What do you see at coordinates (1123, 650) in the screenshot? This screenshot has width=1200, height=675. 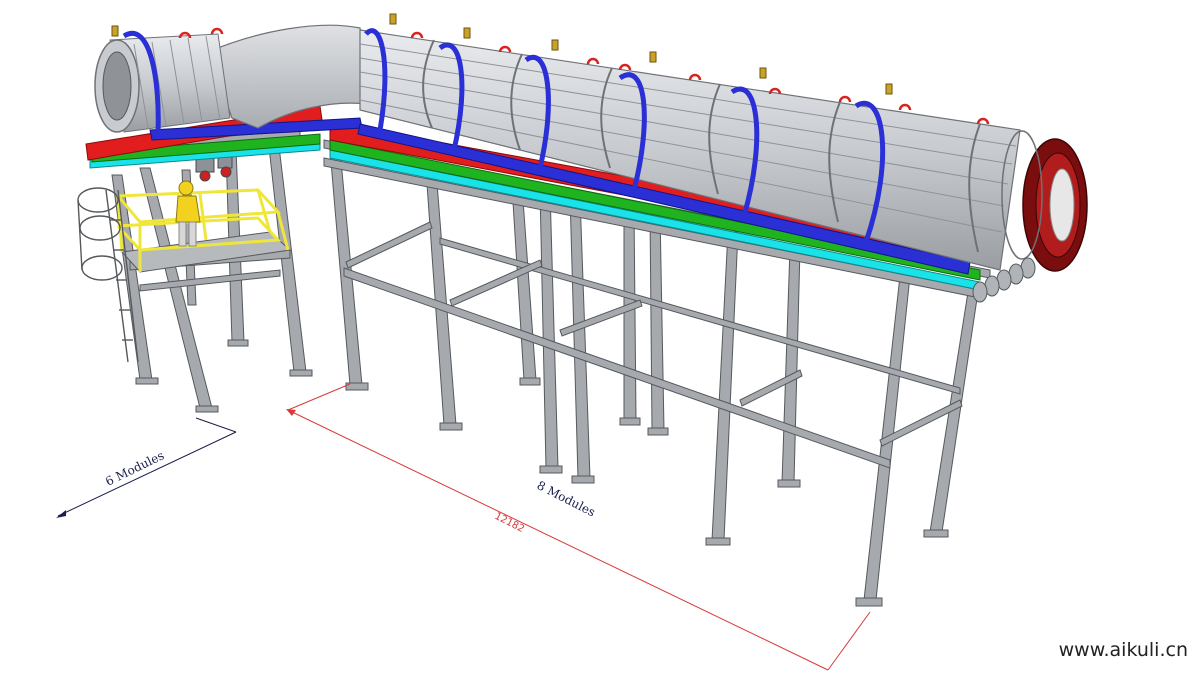 I see `watermark-text: www.aikuli.cn` at bounding box center [1123, 650].